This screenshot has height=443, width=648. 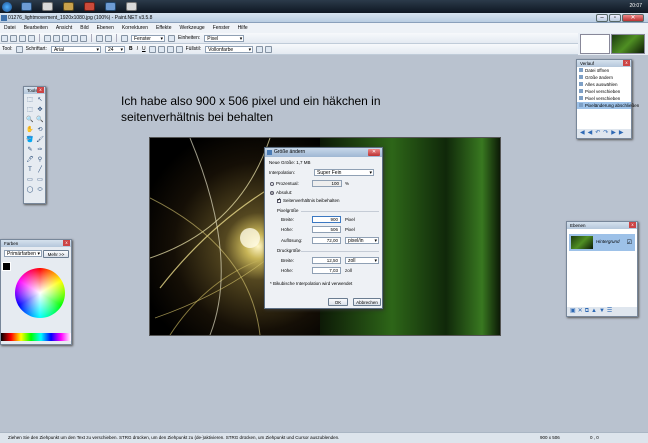 What do you see at coordinates (124, 38) in the screenshot?
I see `grid-icon` at bounding box center [124, 38].